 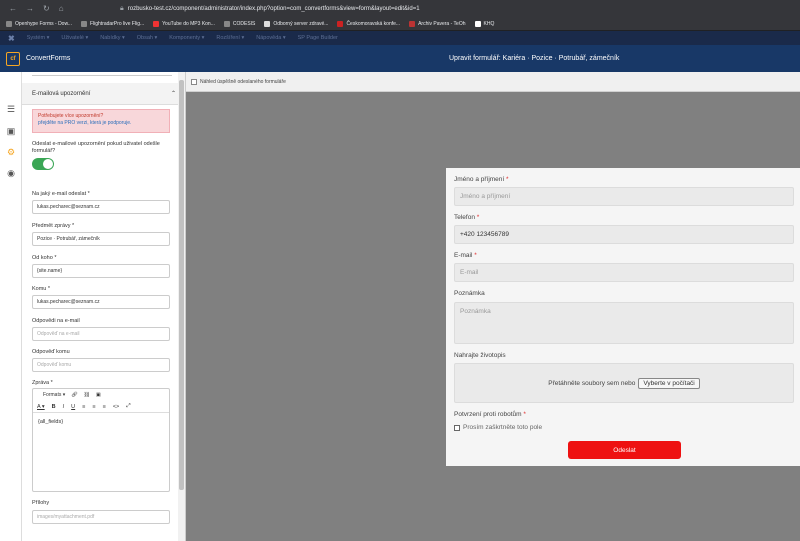 What do you see at coordinates (624, 450) in the screenshot?
I see `submit-button: Odeslat` at bounding box center [624, 450].